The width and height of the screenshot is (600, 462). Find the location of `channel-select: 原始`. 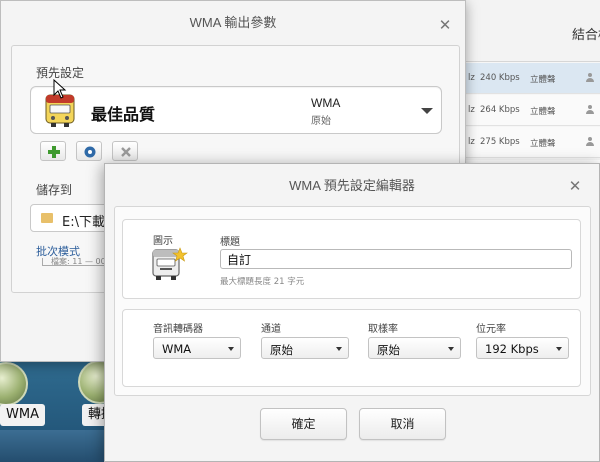

channel-select: 原始 is located at coordinates (305, 348).